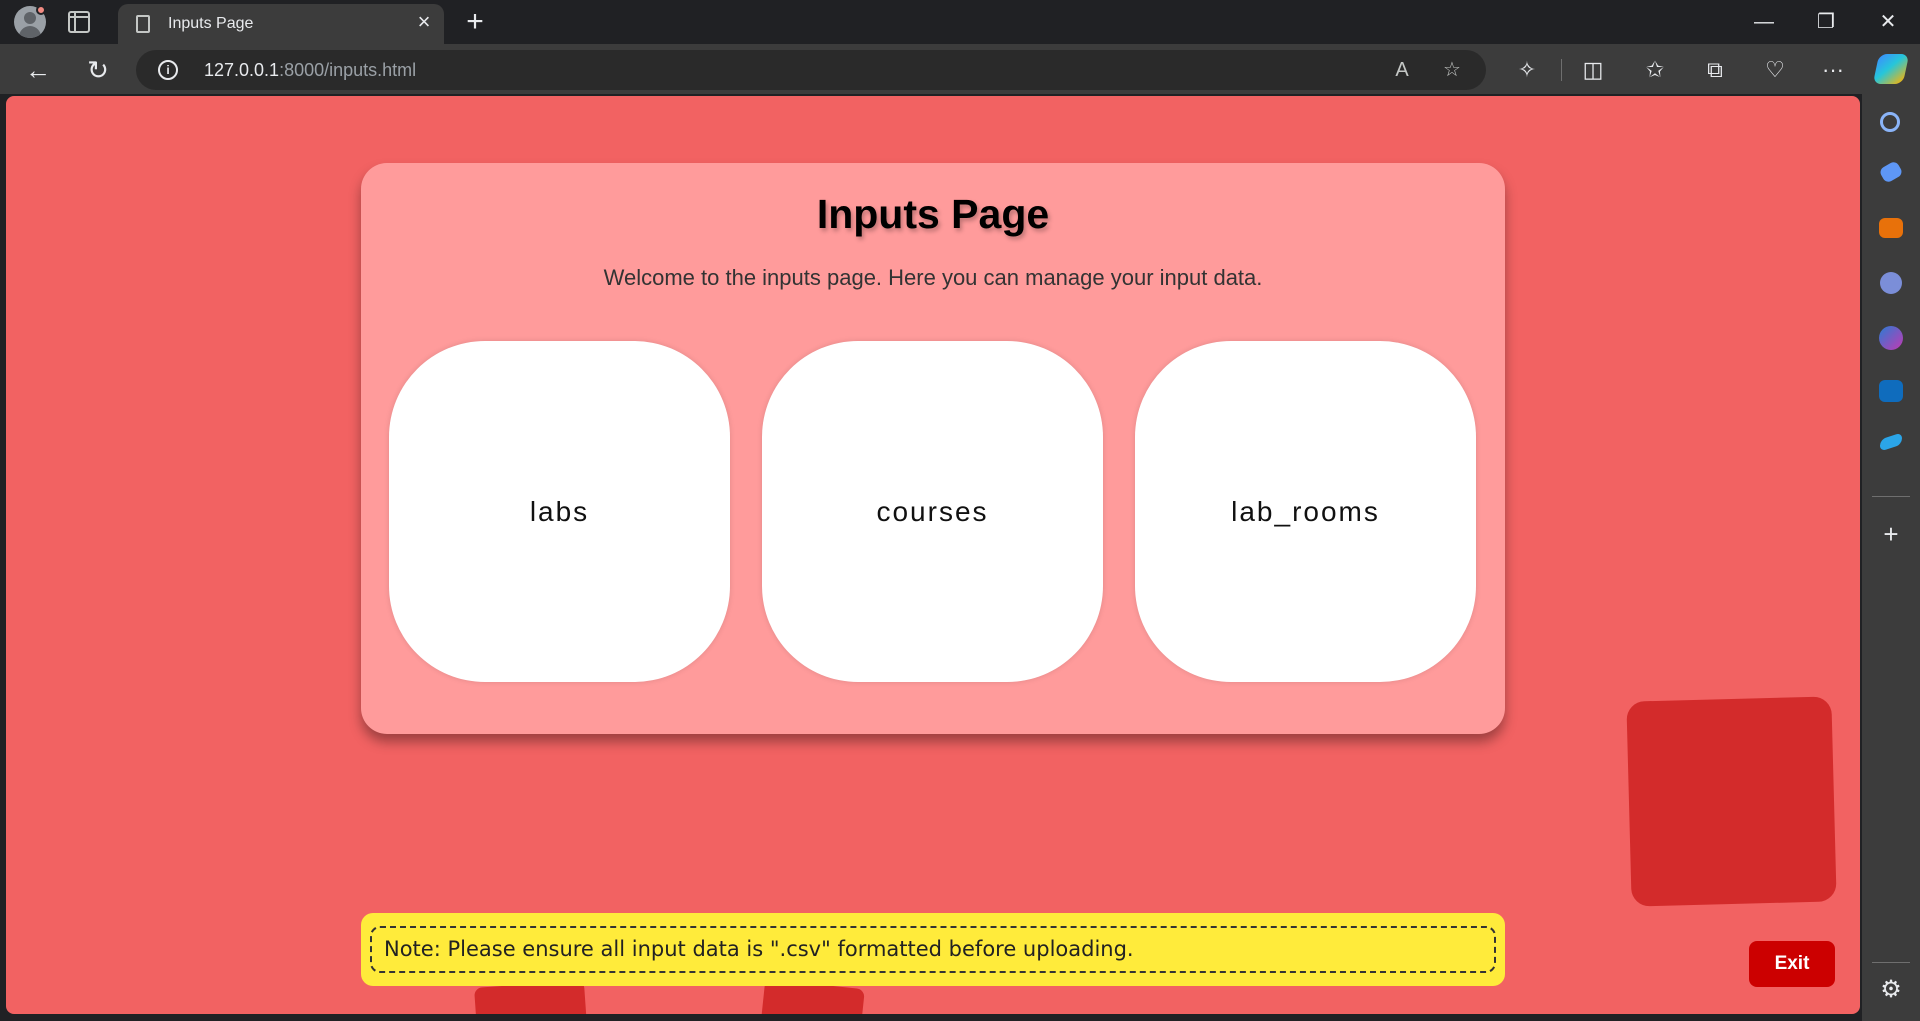  Describe the element at coordinates (1826, 22) in the screenshot. I see `restore-icon: ❐` at that location.